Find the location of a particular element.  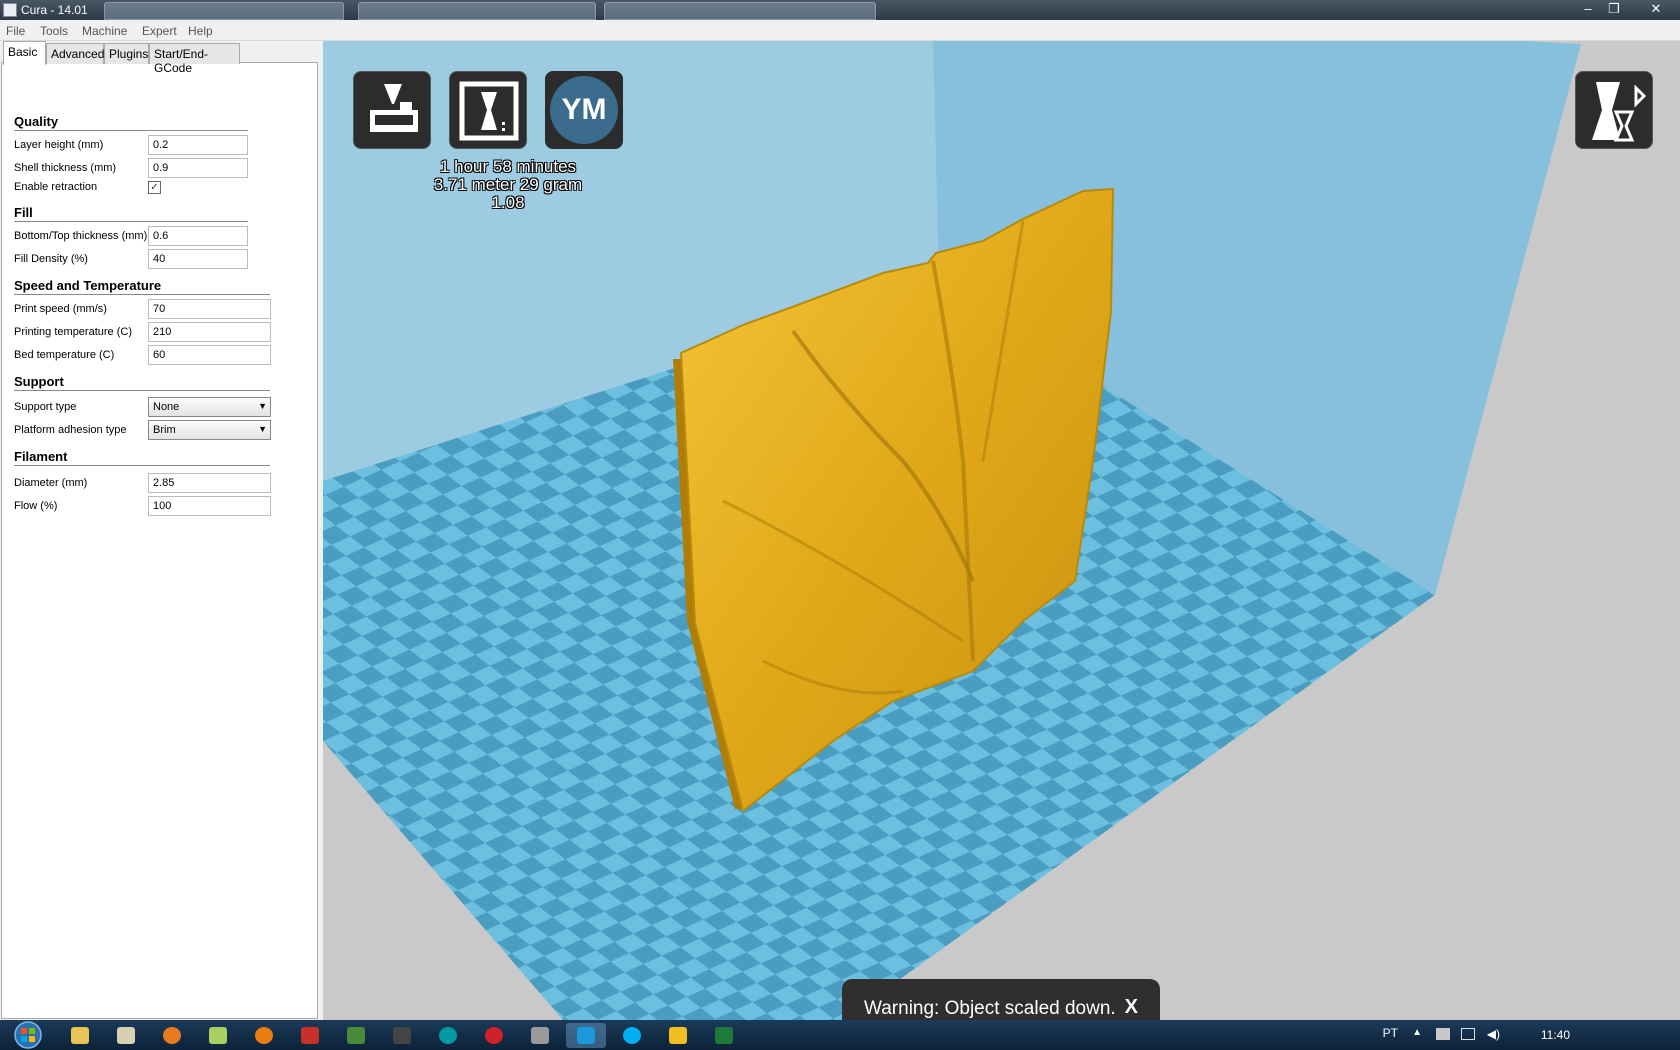

taskbar-excel is located at coordinates (724, 1035).